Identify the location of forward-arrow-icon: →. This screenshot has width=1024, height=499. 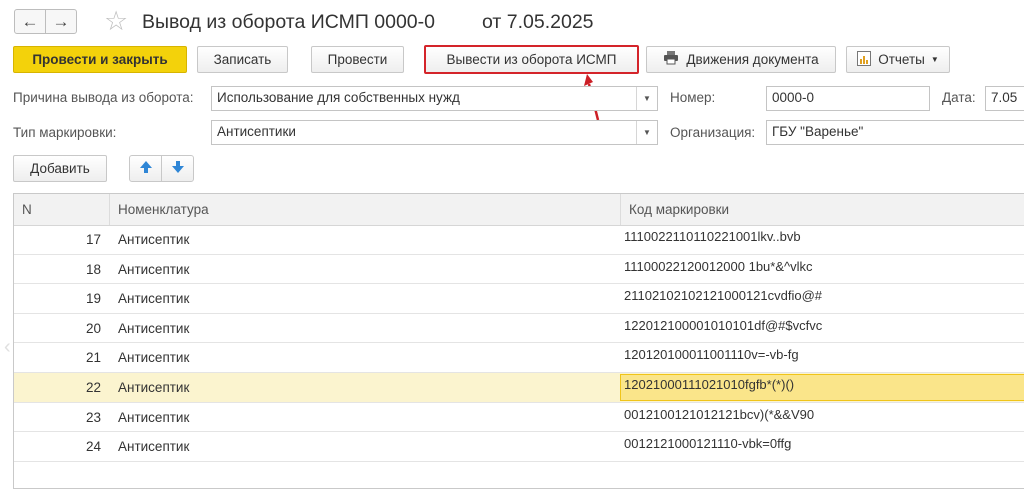
(61, 21).